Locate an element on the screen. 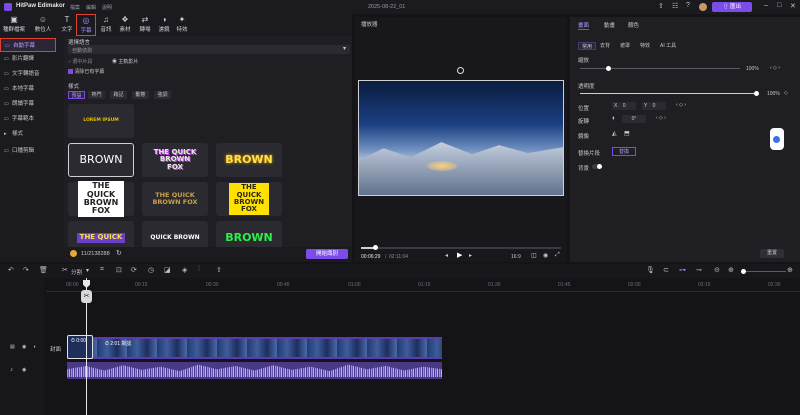 This screenshot has height=415, width=800. close-icon: ✕ is located at coordinates (793, 6).